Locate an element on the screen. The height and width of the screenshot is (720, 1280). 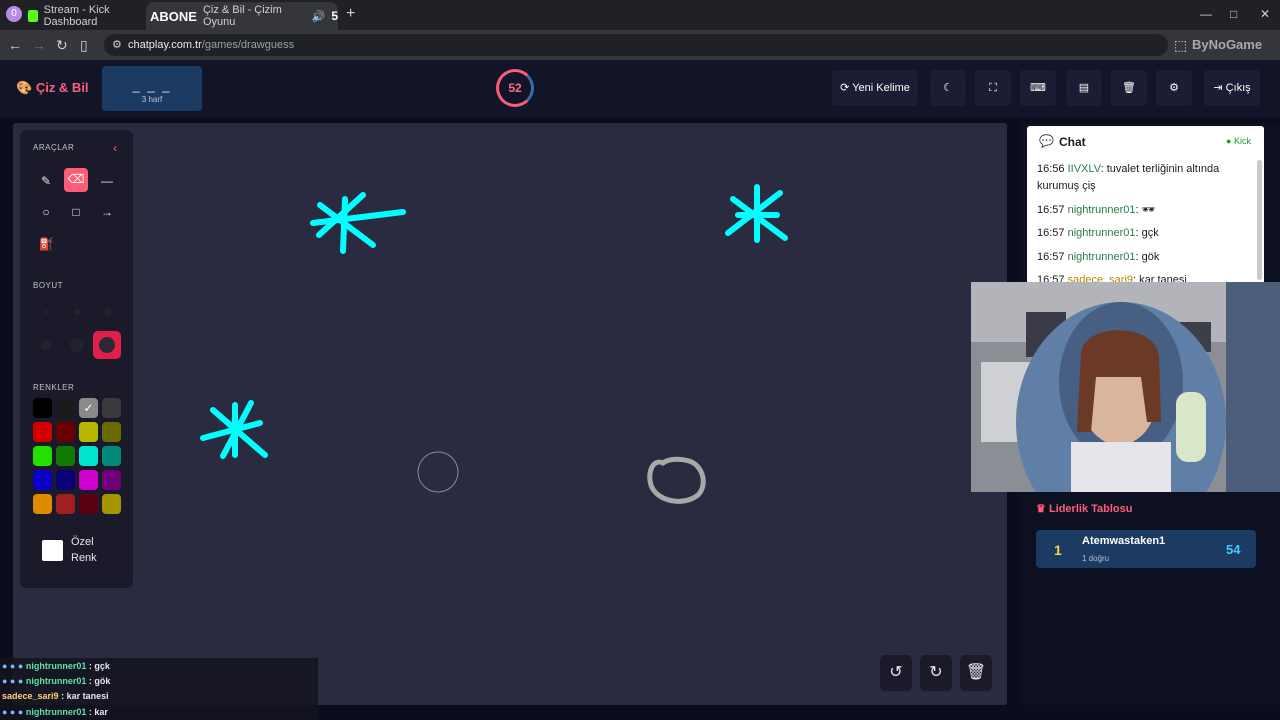
gear-icon: ⚙ is located at coordinates (1174, 88).